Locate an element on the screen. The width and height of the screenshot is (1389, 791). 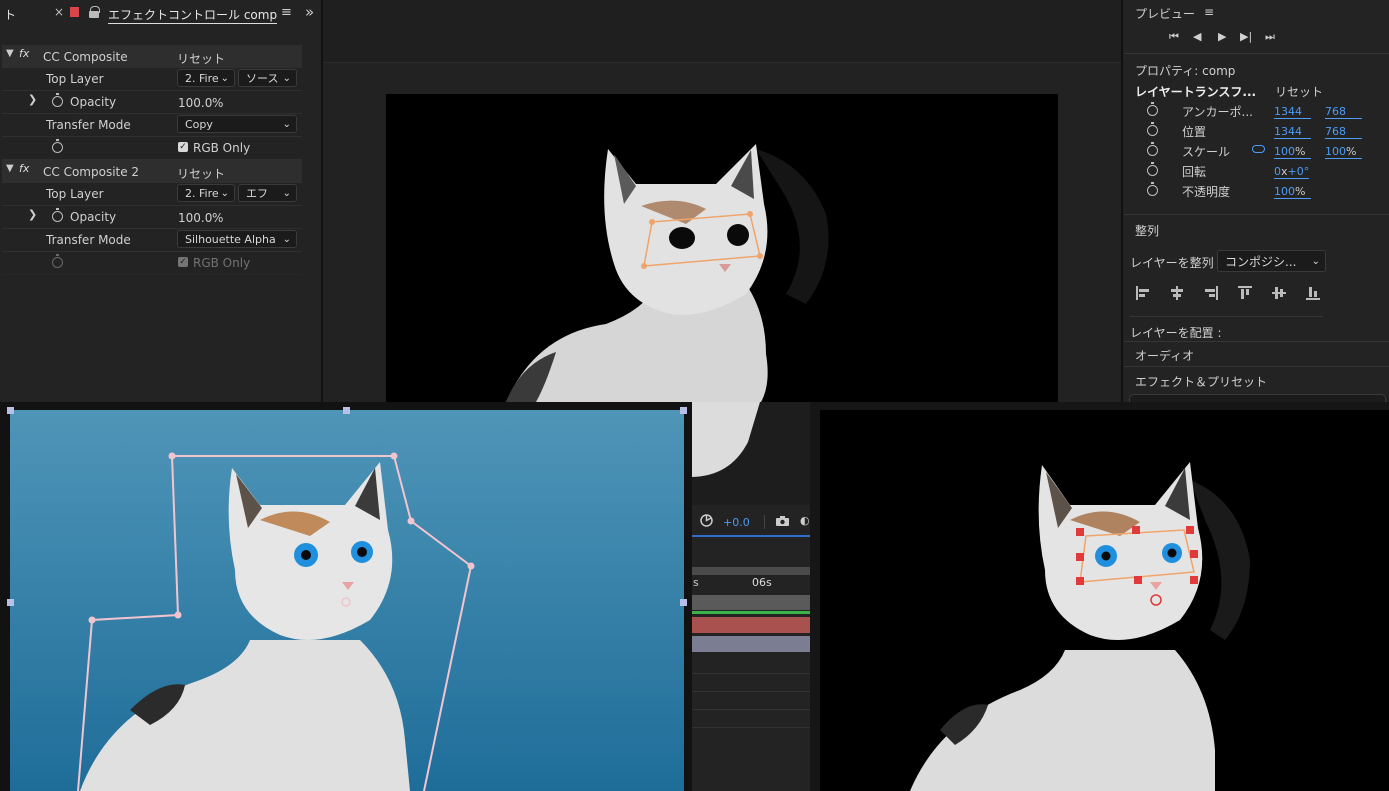
effect-header-cc-composite: ▼ fx CC Composite リセット is located at coordinates (152, 56).